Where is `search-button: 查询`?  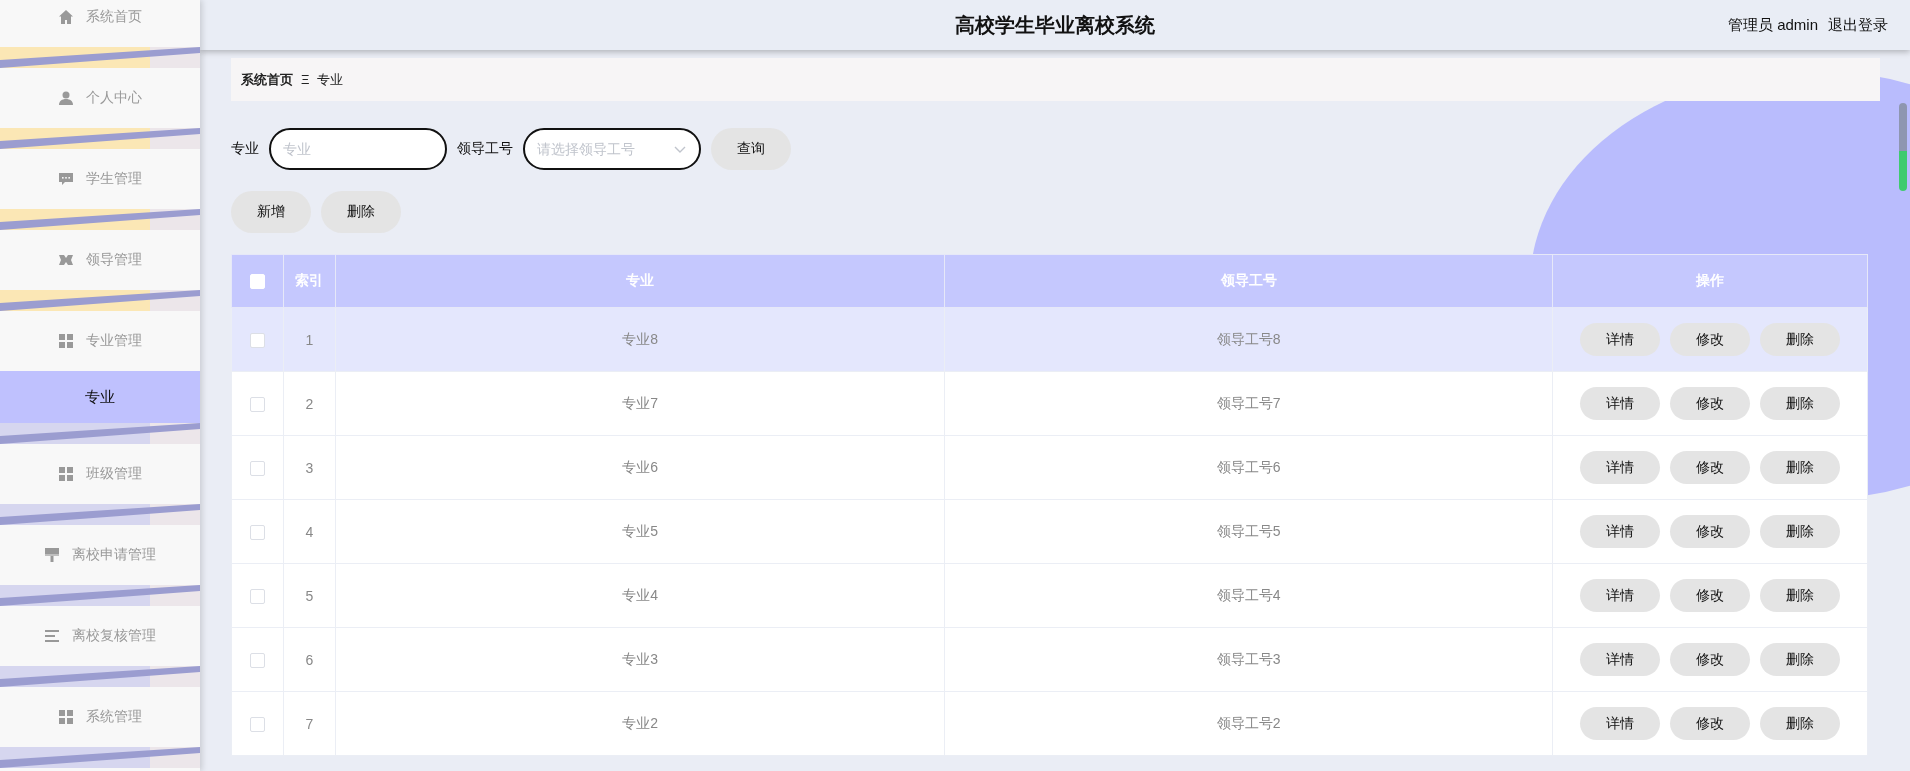
search-button: 查询 is located at coordinates (751, 149).